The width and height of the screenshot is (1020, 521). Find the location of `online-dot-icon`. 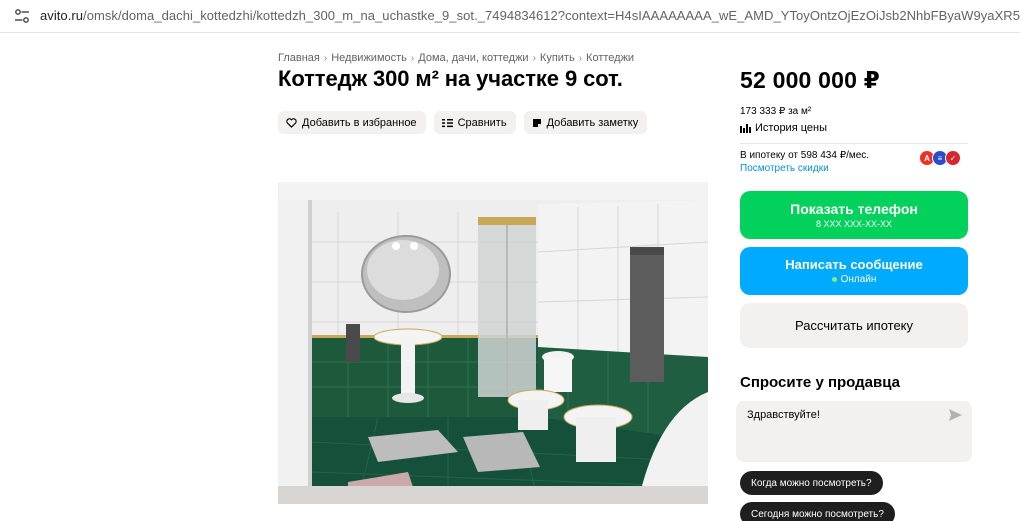

online-dot-icon is located at coordinates (834, 279).